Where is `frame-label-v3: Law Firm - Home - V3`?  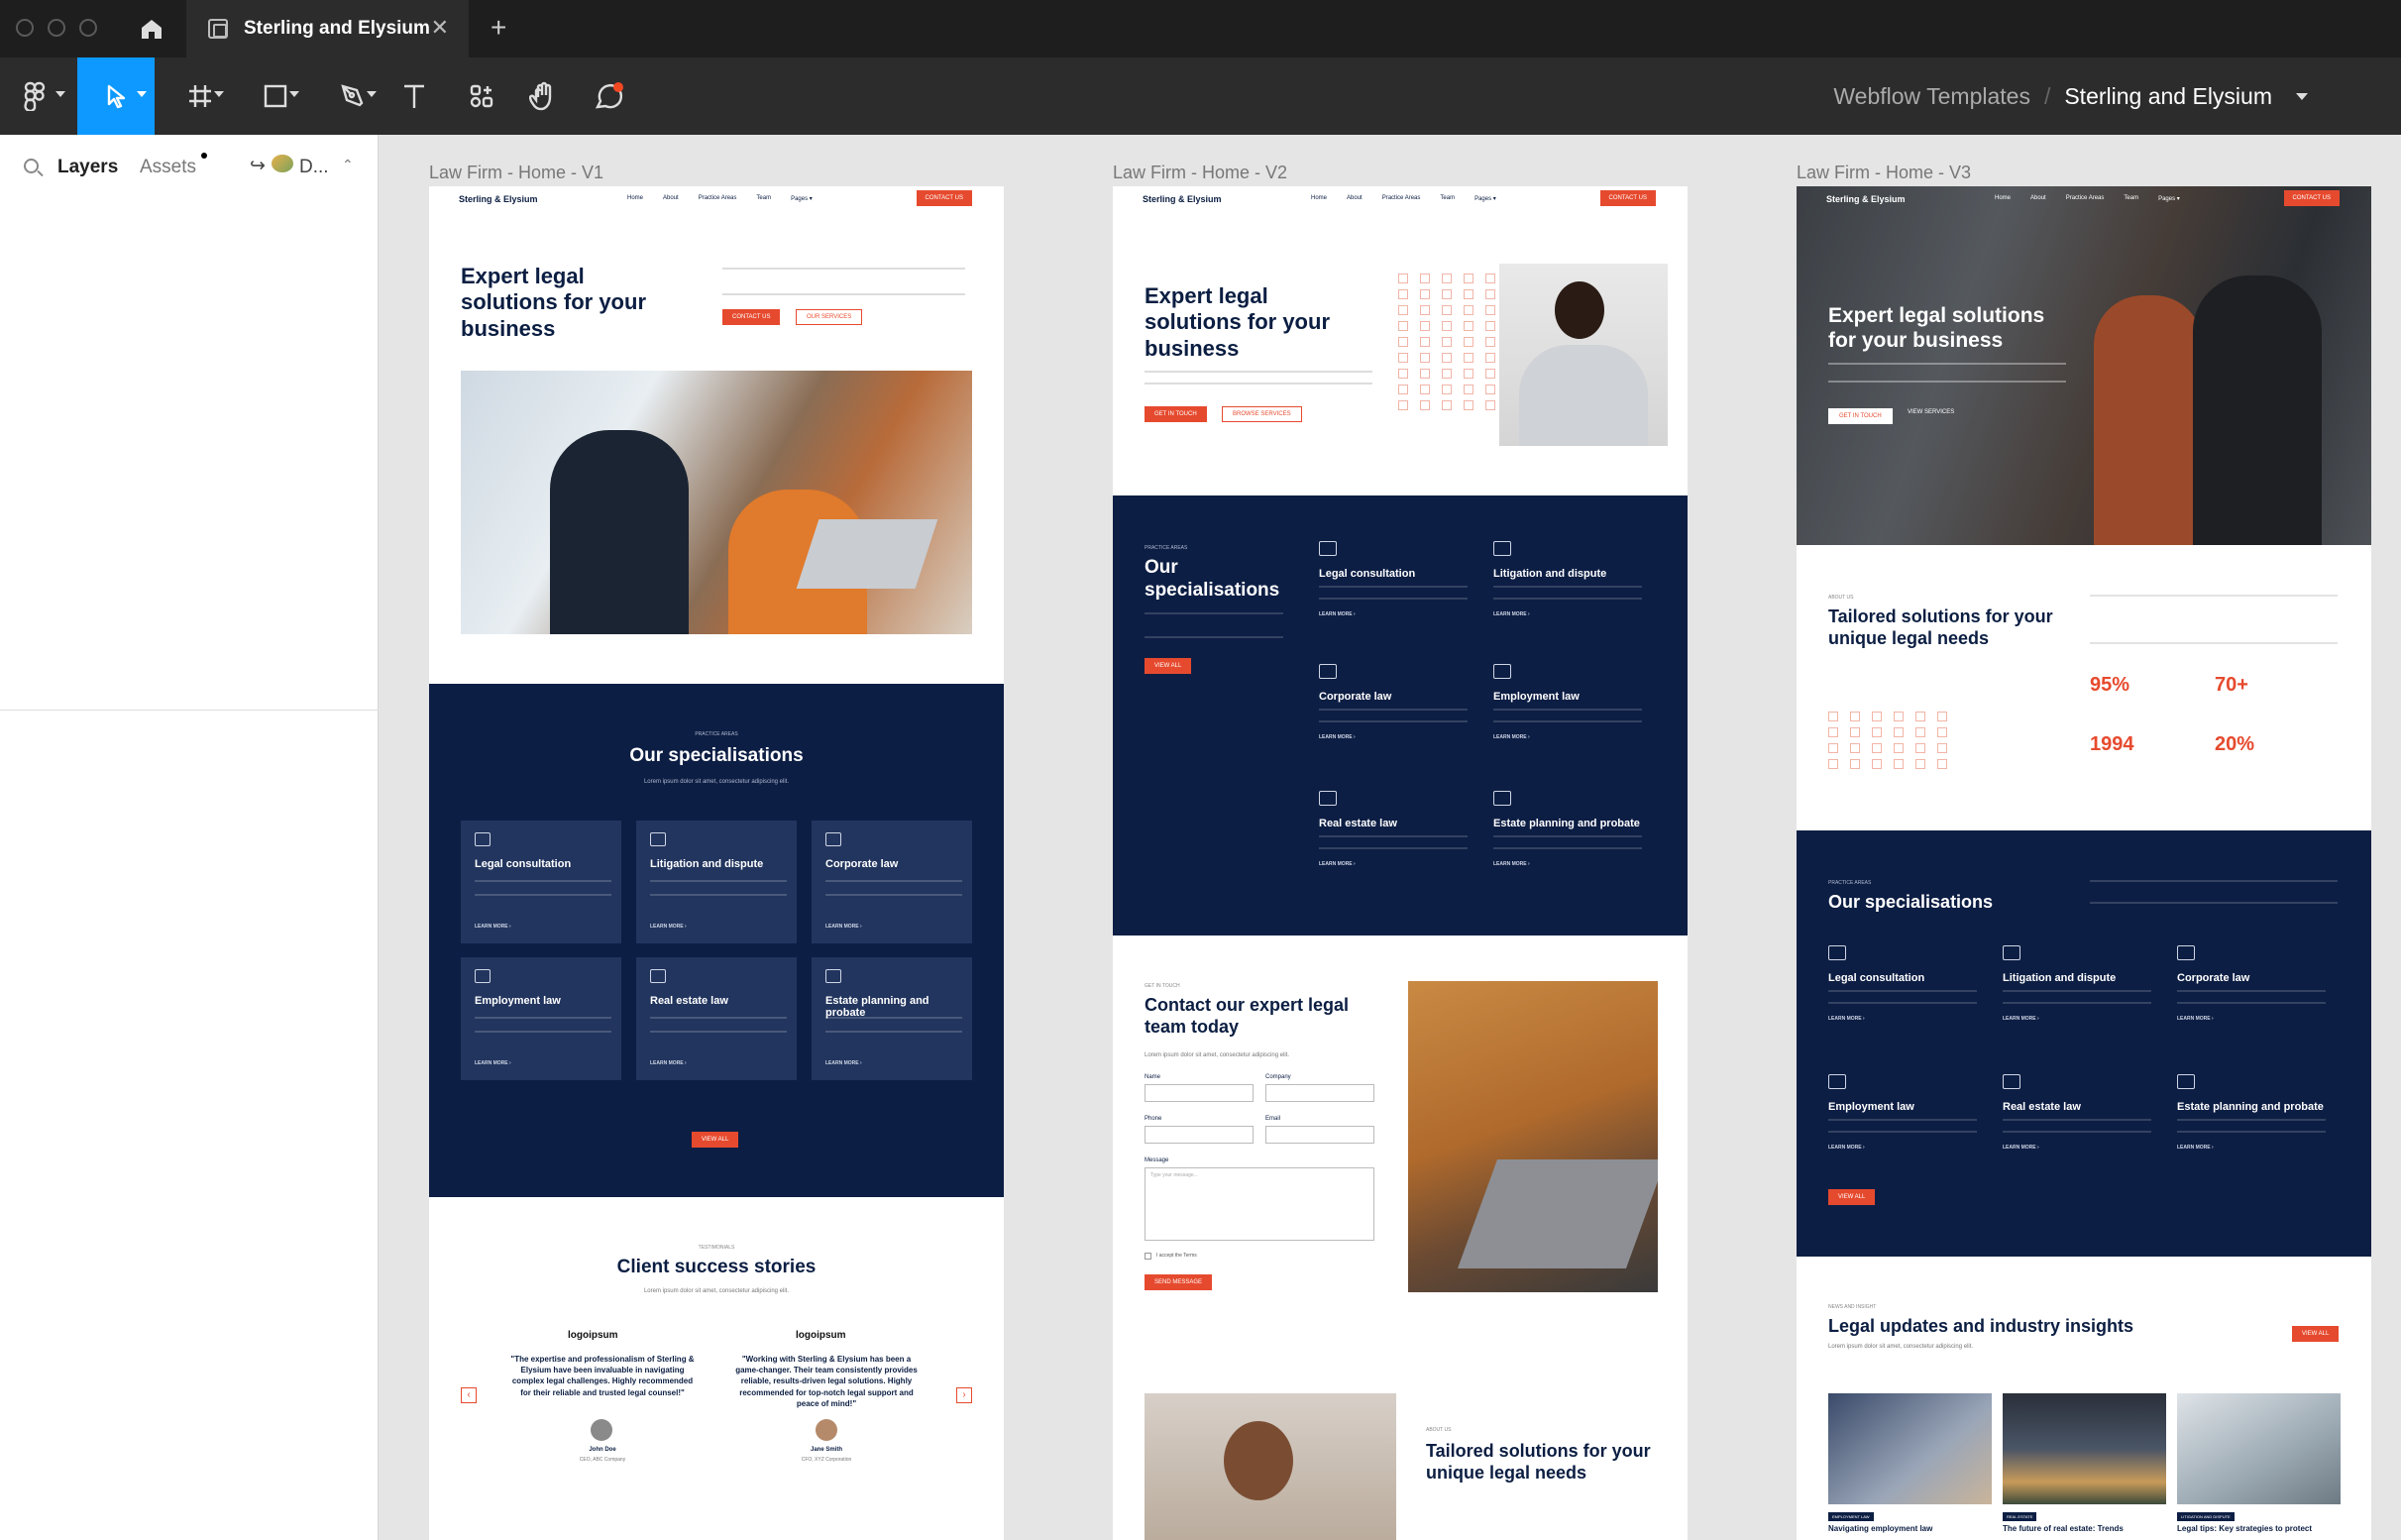
frame-label-v3: Law Firm - Home - V3 is located at coordinates (1884, 173).